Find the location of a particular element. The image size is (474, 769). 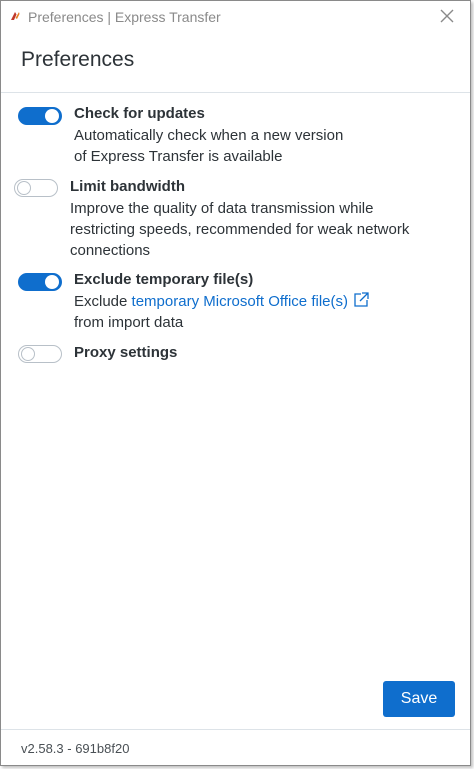

temporary-office-files-link: temporary Microsoft Office file(s) is located at coordinates (240, 301).